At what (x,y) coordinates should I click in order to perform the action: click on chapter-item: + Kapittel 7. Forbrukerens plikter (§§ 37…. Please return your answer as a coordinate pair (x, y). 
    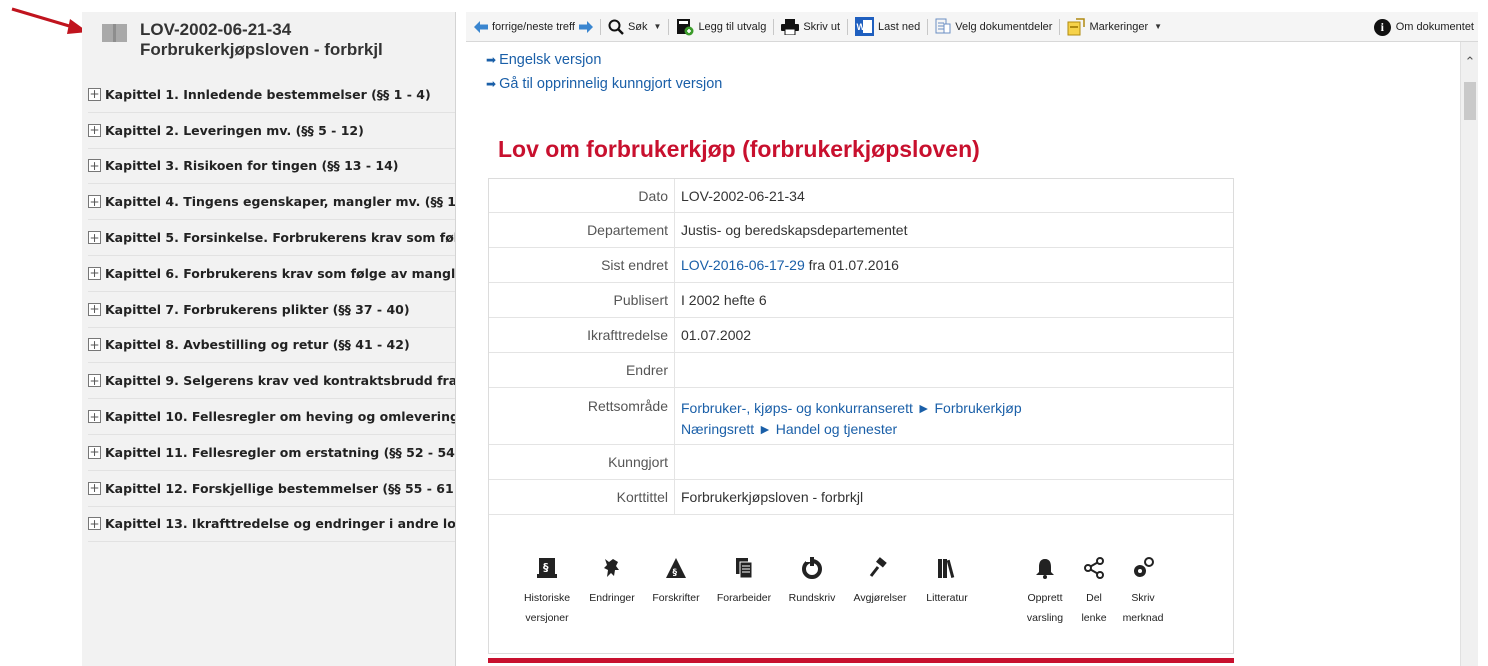
    Looking at the image, I should click on (271, 310).